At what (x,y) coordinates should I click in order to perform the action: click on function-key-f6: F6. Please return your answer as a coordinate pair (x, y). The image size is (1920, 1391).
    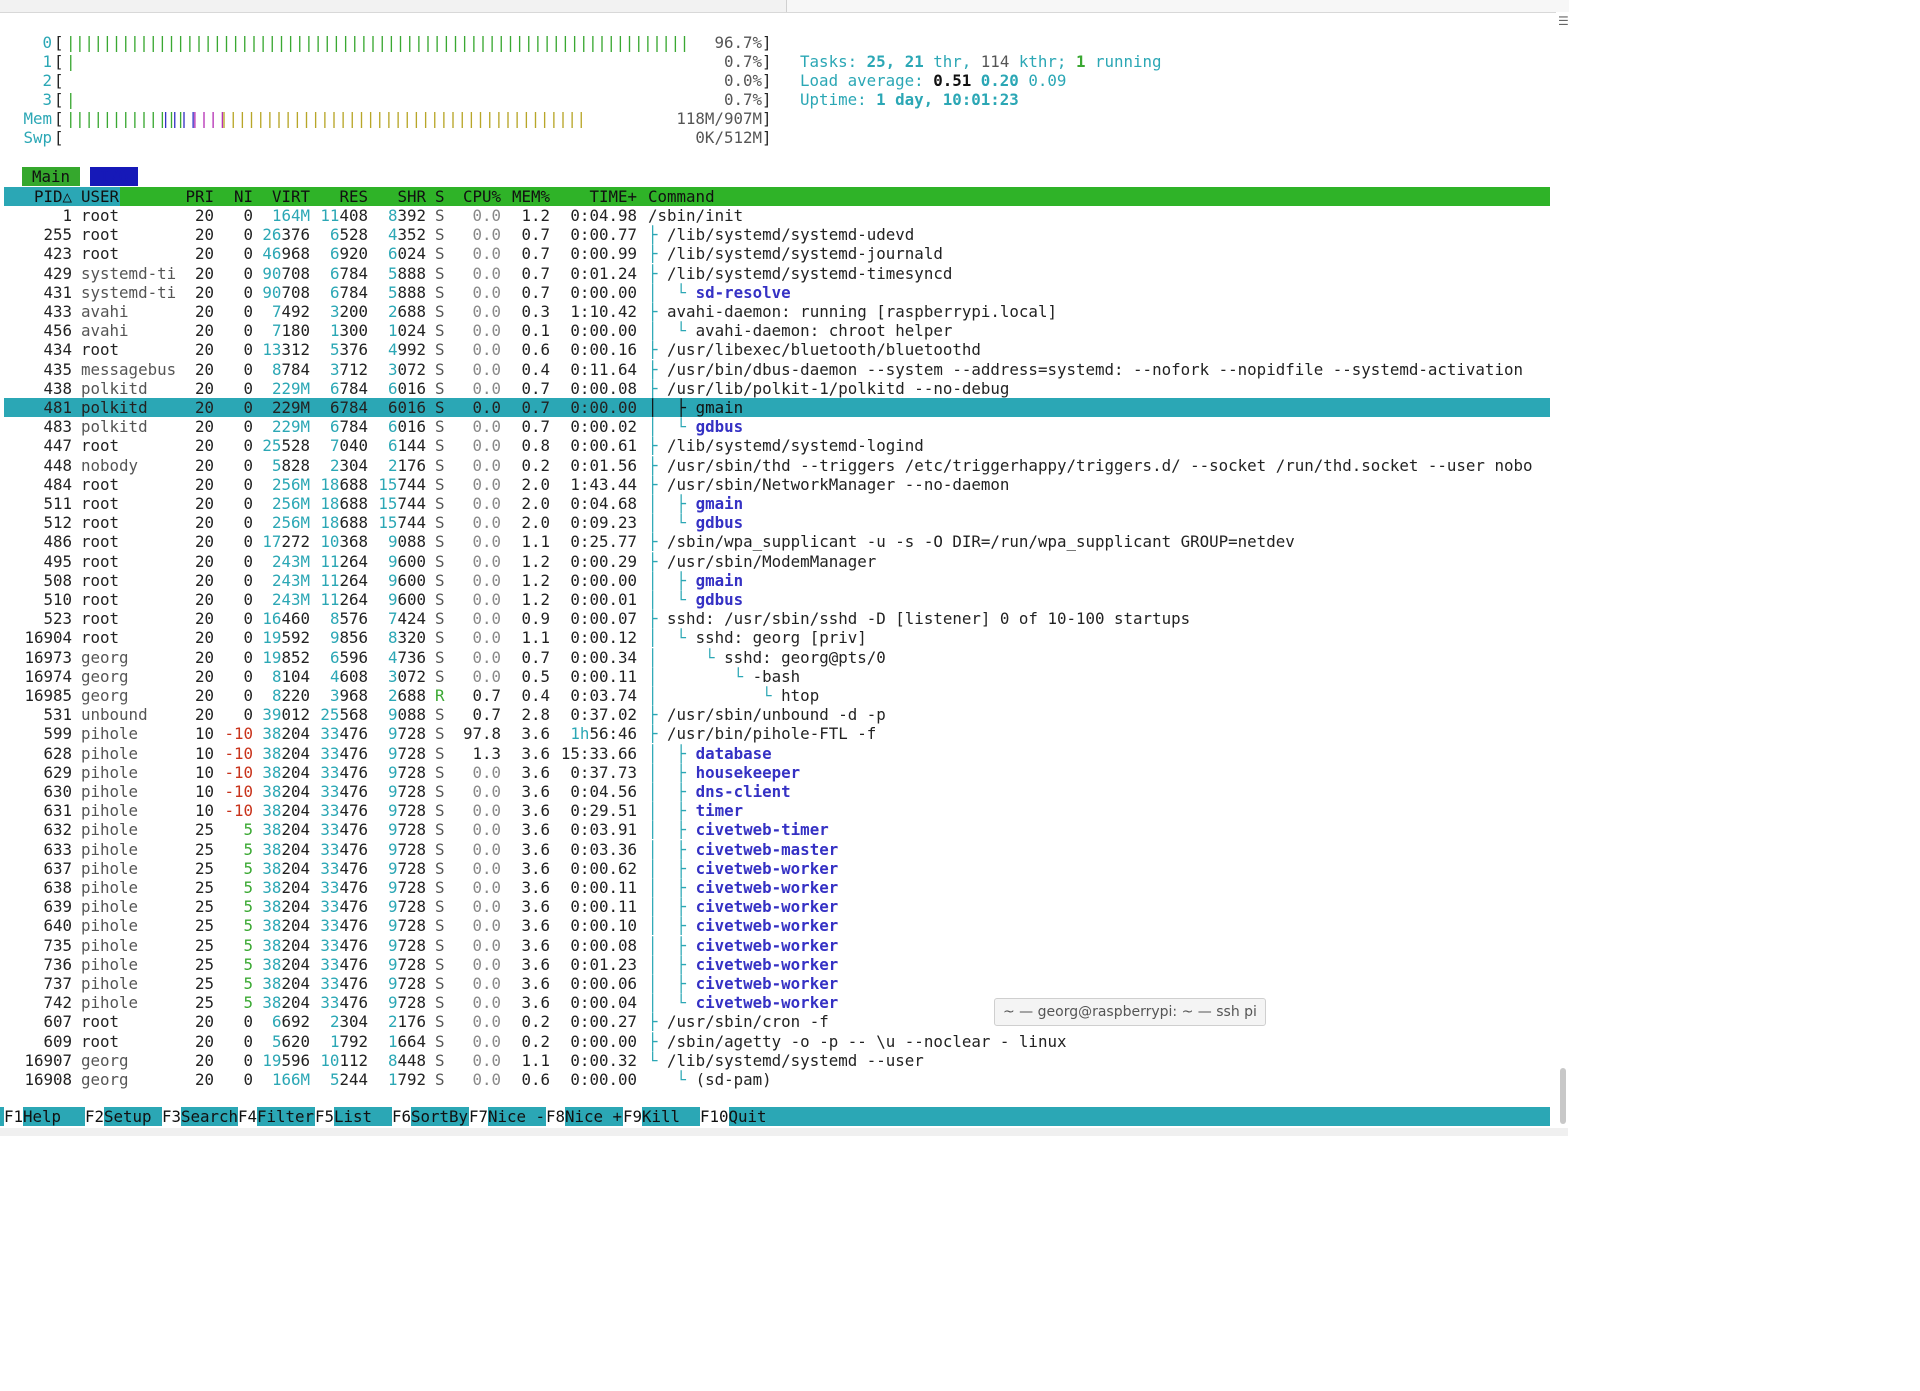
    Looking at the image, I should click on (402, 1116).